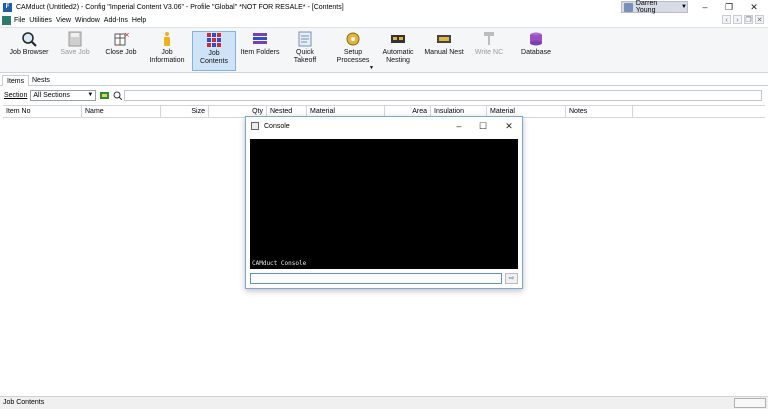 The image size is (768, 409). I want to click on user-name: Darren Young, so click(646, 7).